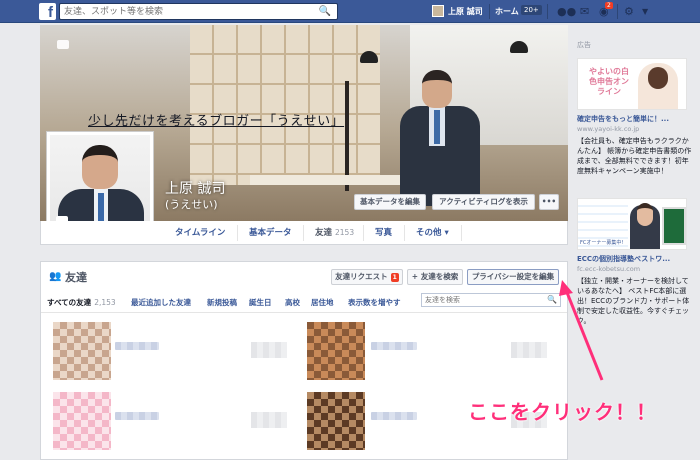 The image size is (700, 460). Describe the element at coordinates (674, 226) in the screenshot. I see `ad2-board` at that location.